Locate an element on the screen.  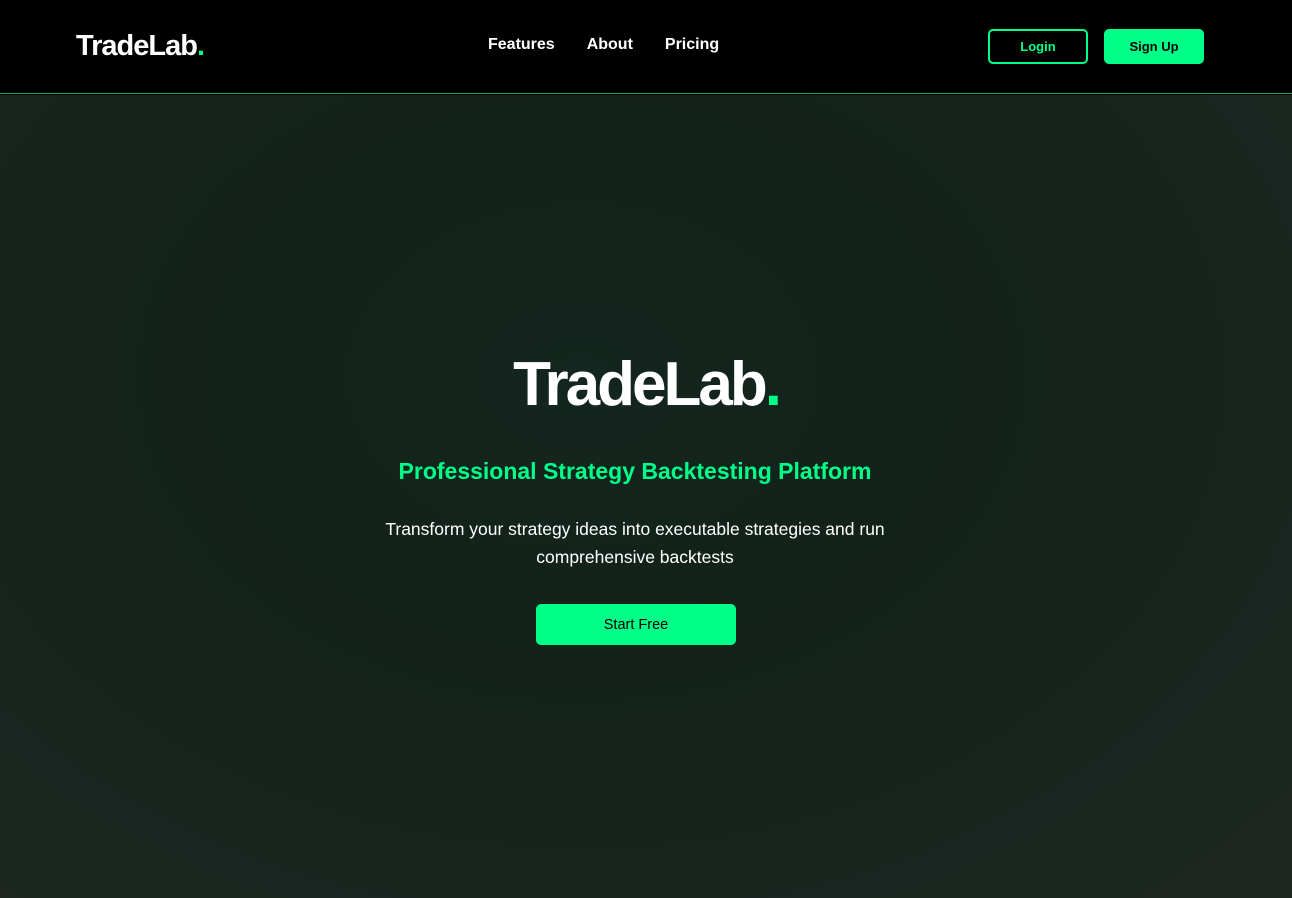
hero-title-name: TradeLab is located at coordinates (640, 384).